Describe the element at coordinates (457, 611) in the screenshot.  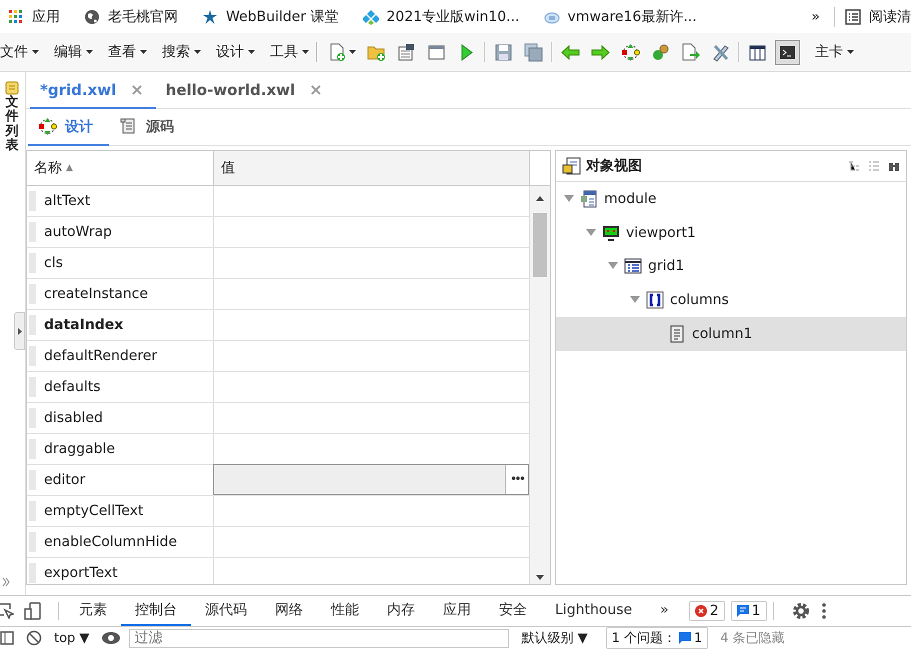
I see `devtools-tab: 应用` at that location.